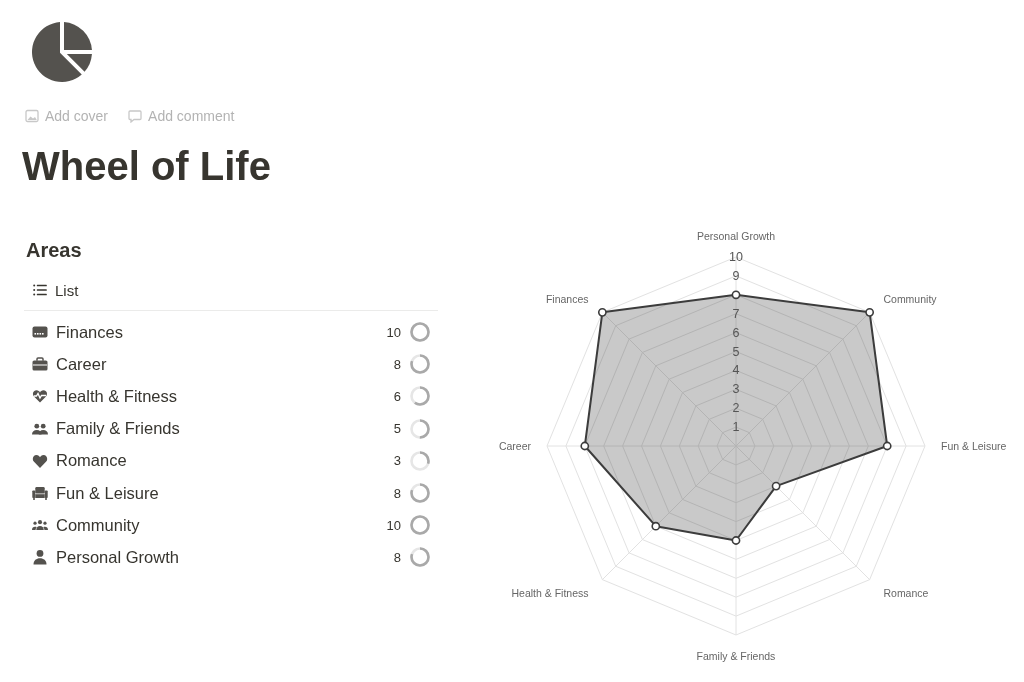 This screenshot has width=1024, height=682. Describe the element at coordinates (906, 593) in the screenshot. I see `axis-label: Romance` at that location.